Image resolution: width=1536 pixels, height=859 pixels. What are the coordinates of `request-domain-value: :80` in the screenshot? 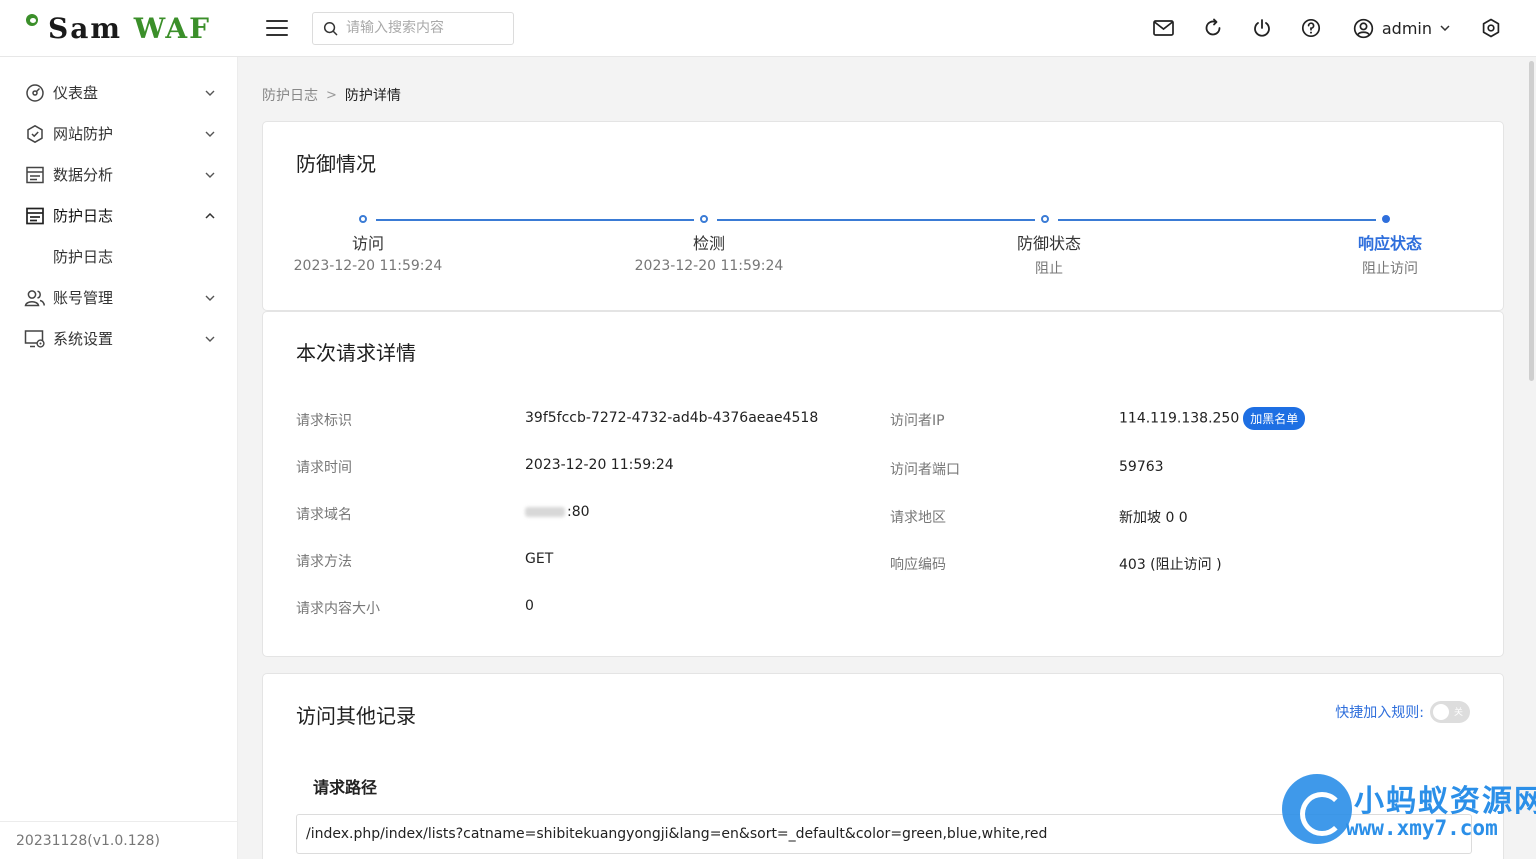 It's located at (557, 512).